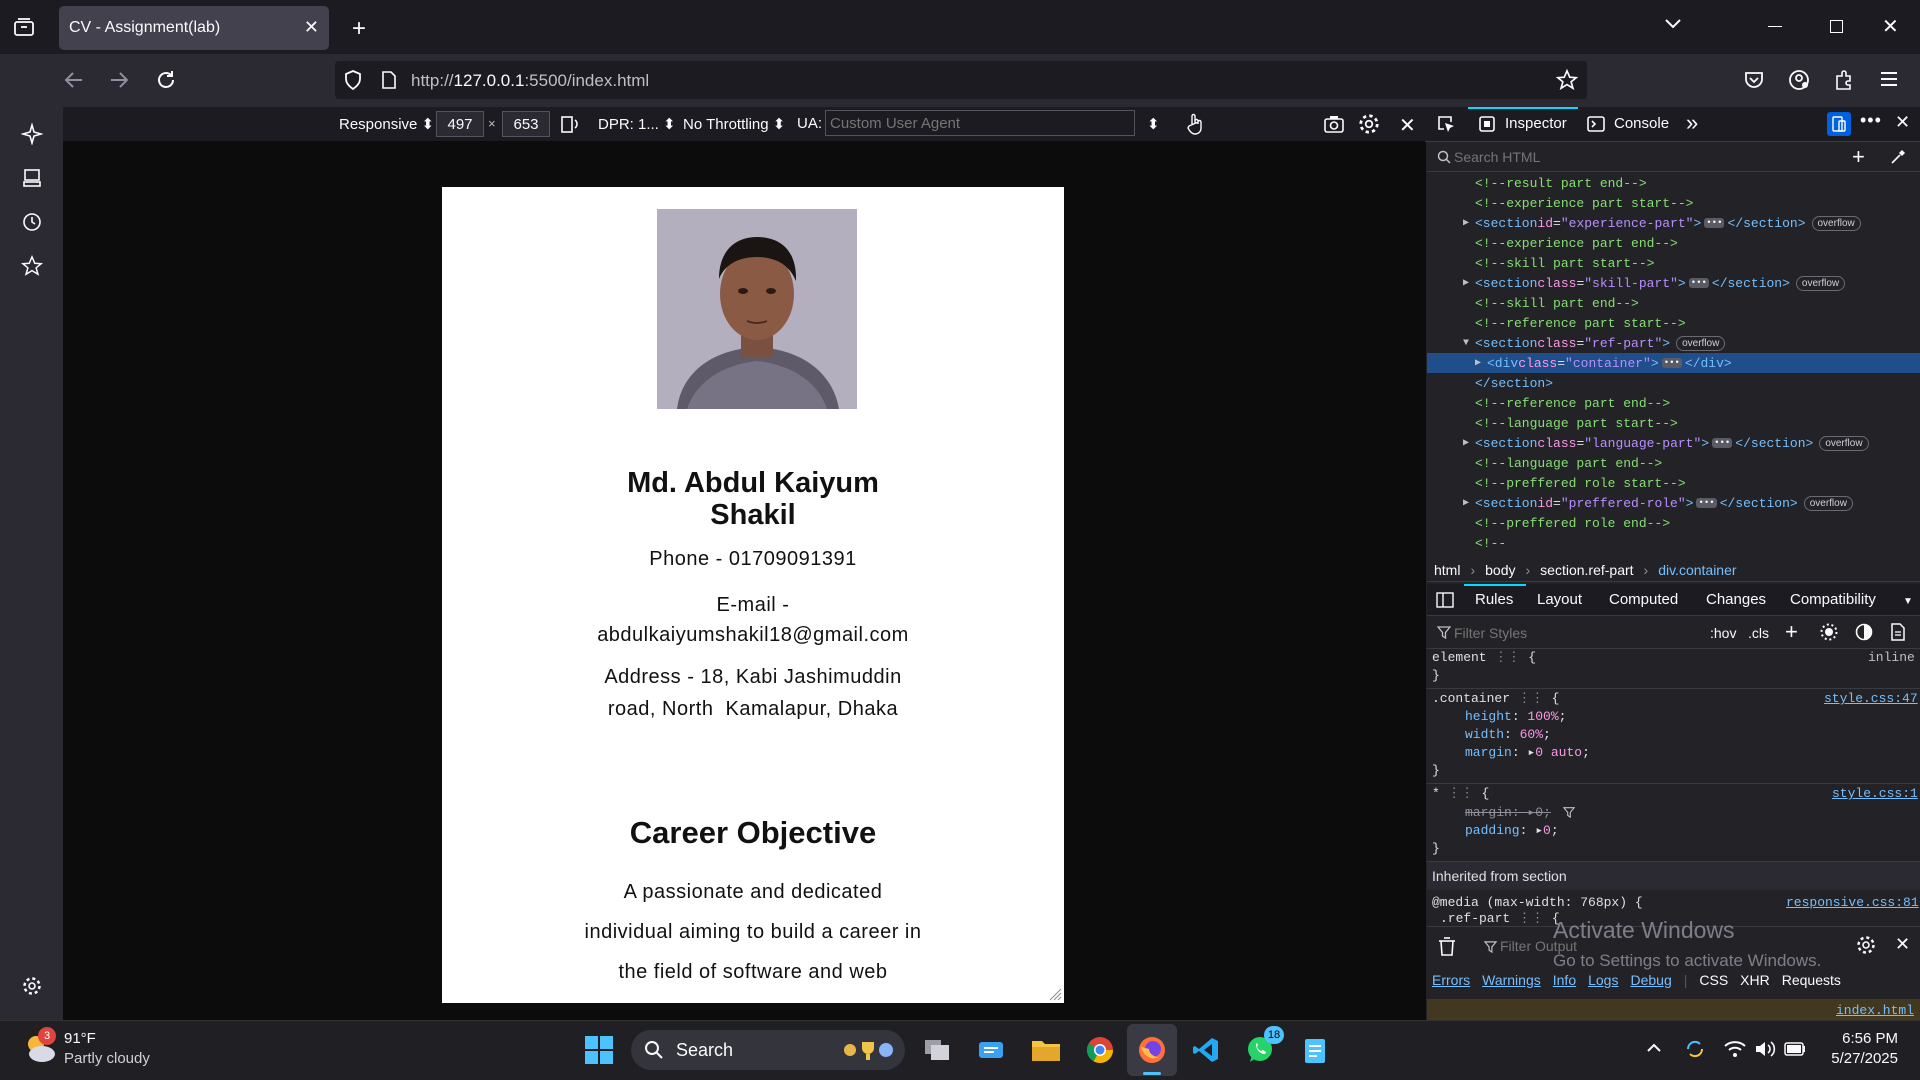  Describe the element at coordinates (1673, 183) in the screenshot. I see `markup-comment: <!--result part end-->` at that location.